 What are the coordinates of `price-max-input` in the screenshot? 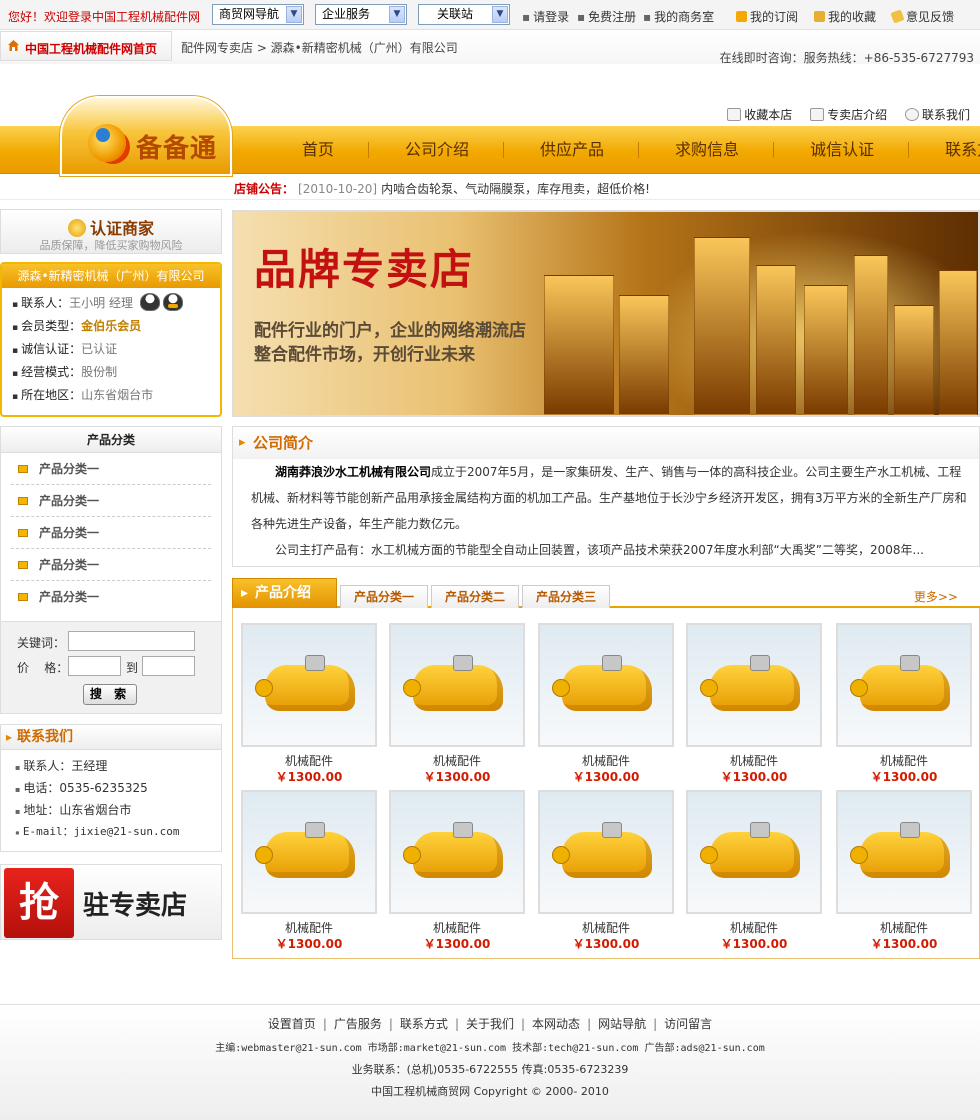 It's located at (168, 666).